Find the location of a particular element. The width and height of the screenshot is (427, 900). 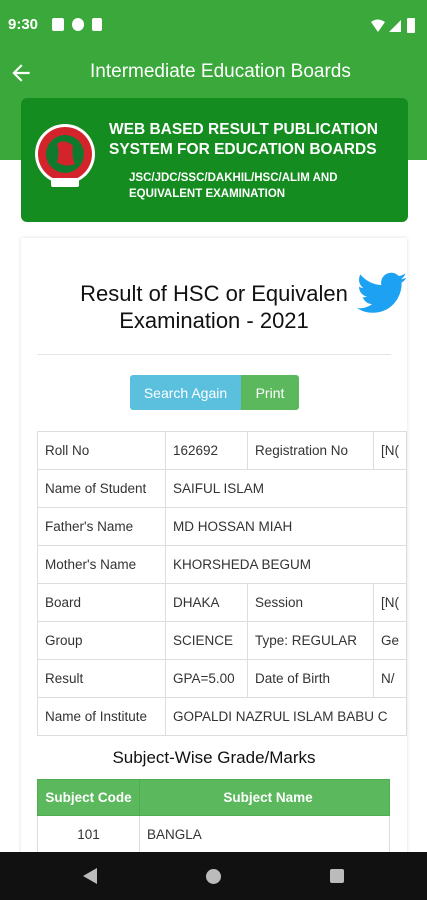

table-cell-label: Session is located at coordinates (310, 602).